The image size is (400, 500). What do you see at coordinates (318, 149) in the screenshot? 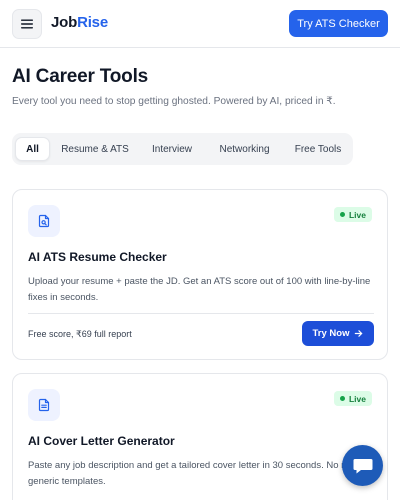
I see `tab-free-tools: Free Tools` at bounding box center [318, 149].